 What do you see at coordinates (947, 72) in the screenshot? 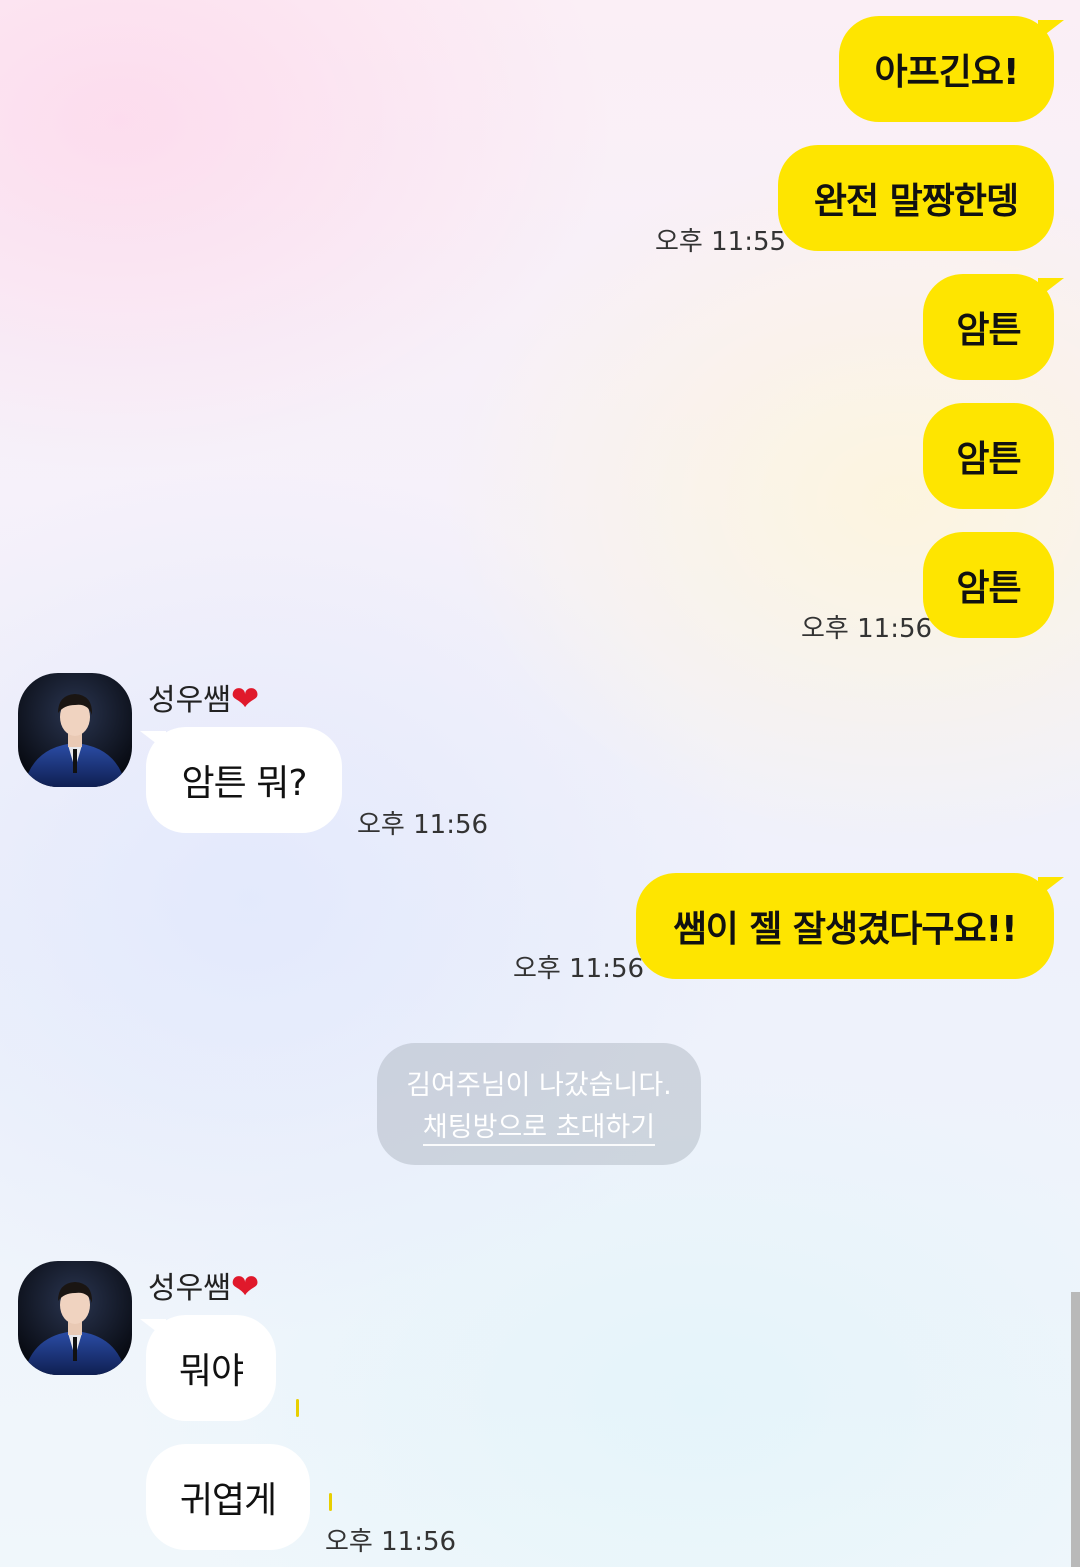
I see `message-text: 아프긴요!` at bounding box center [947, 72].